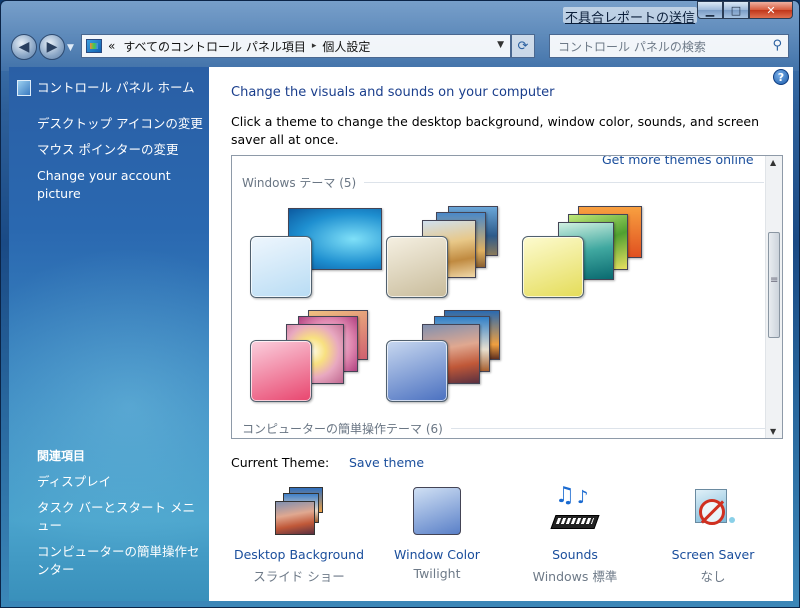 Image resolution: width=800 pixels, height=608 pixels. What do you see at coordinates (575, 576) in the screenshot?
I see `sounds-value: Windows 標準` at bounding box center [575, 576].